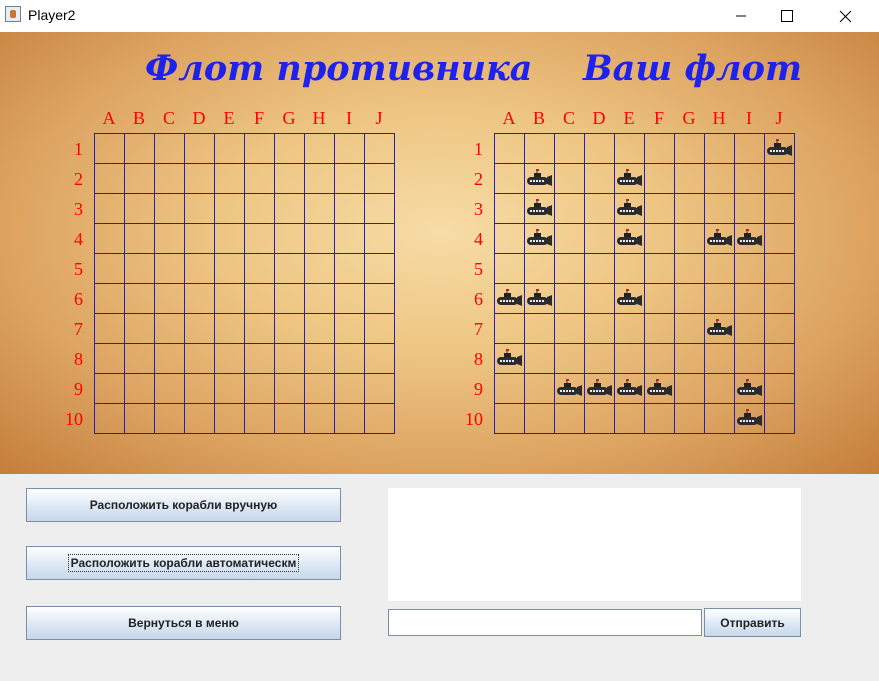 The width and height of the screenshot is (879, 681). Describe the element at coordinates (259, 328) in the screenshot. I see `enemy-cell-F7` at that location.